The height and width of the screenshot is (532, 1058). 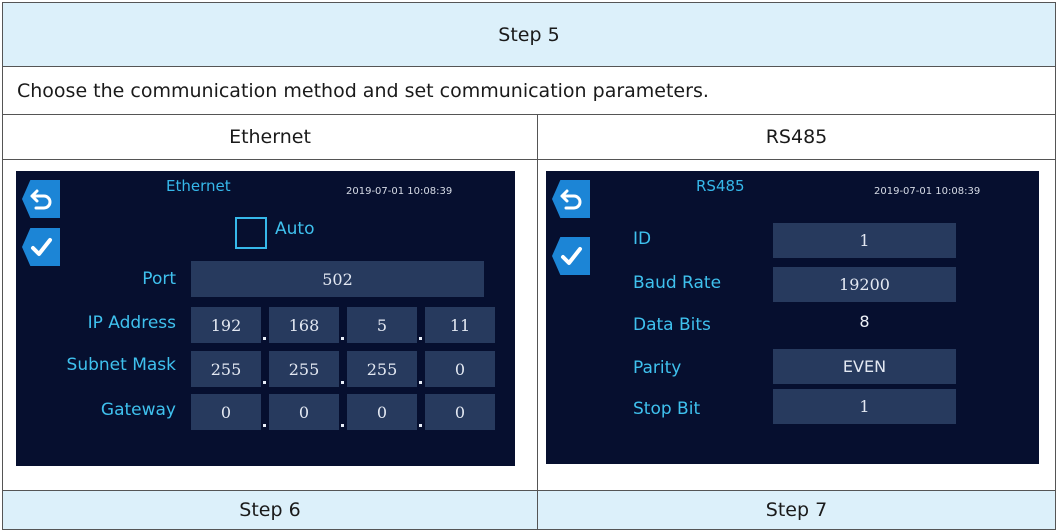 What do you see at coordinates (382, 412) in the screenshot?
I see `gateway-octet-3: 0` at bounding box center [382, 412].